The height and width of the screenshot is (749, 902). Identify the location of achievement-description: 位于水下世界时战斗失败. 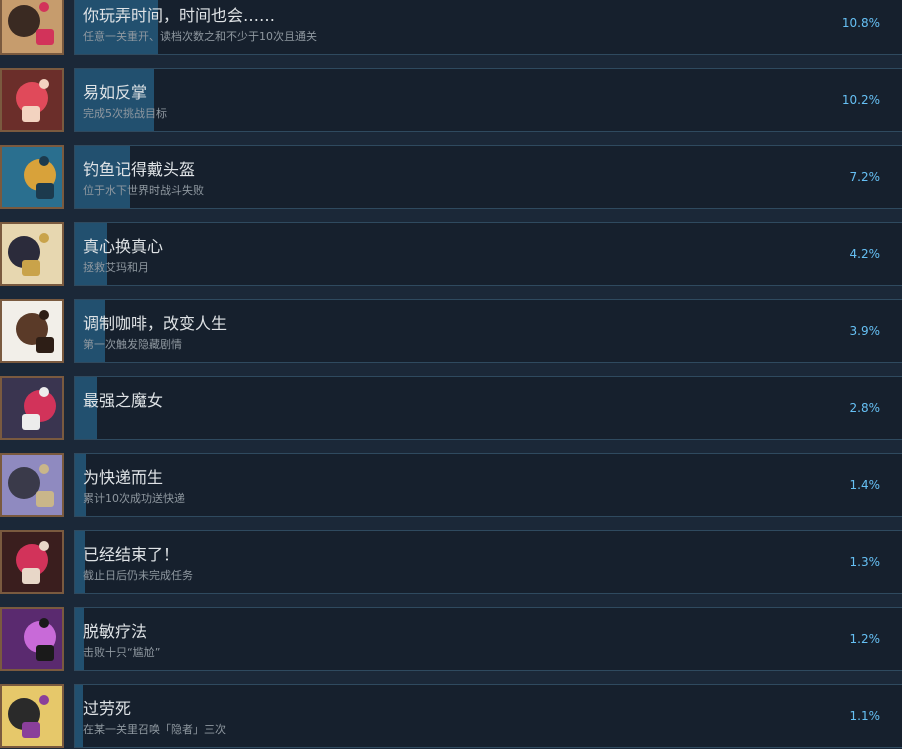
(143, 190).